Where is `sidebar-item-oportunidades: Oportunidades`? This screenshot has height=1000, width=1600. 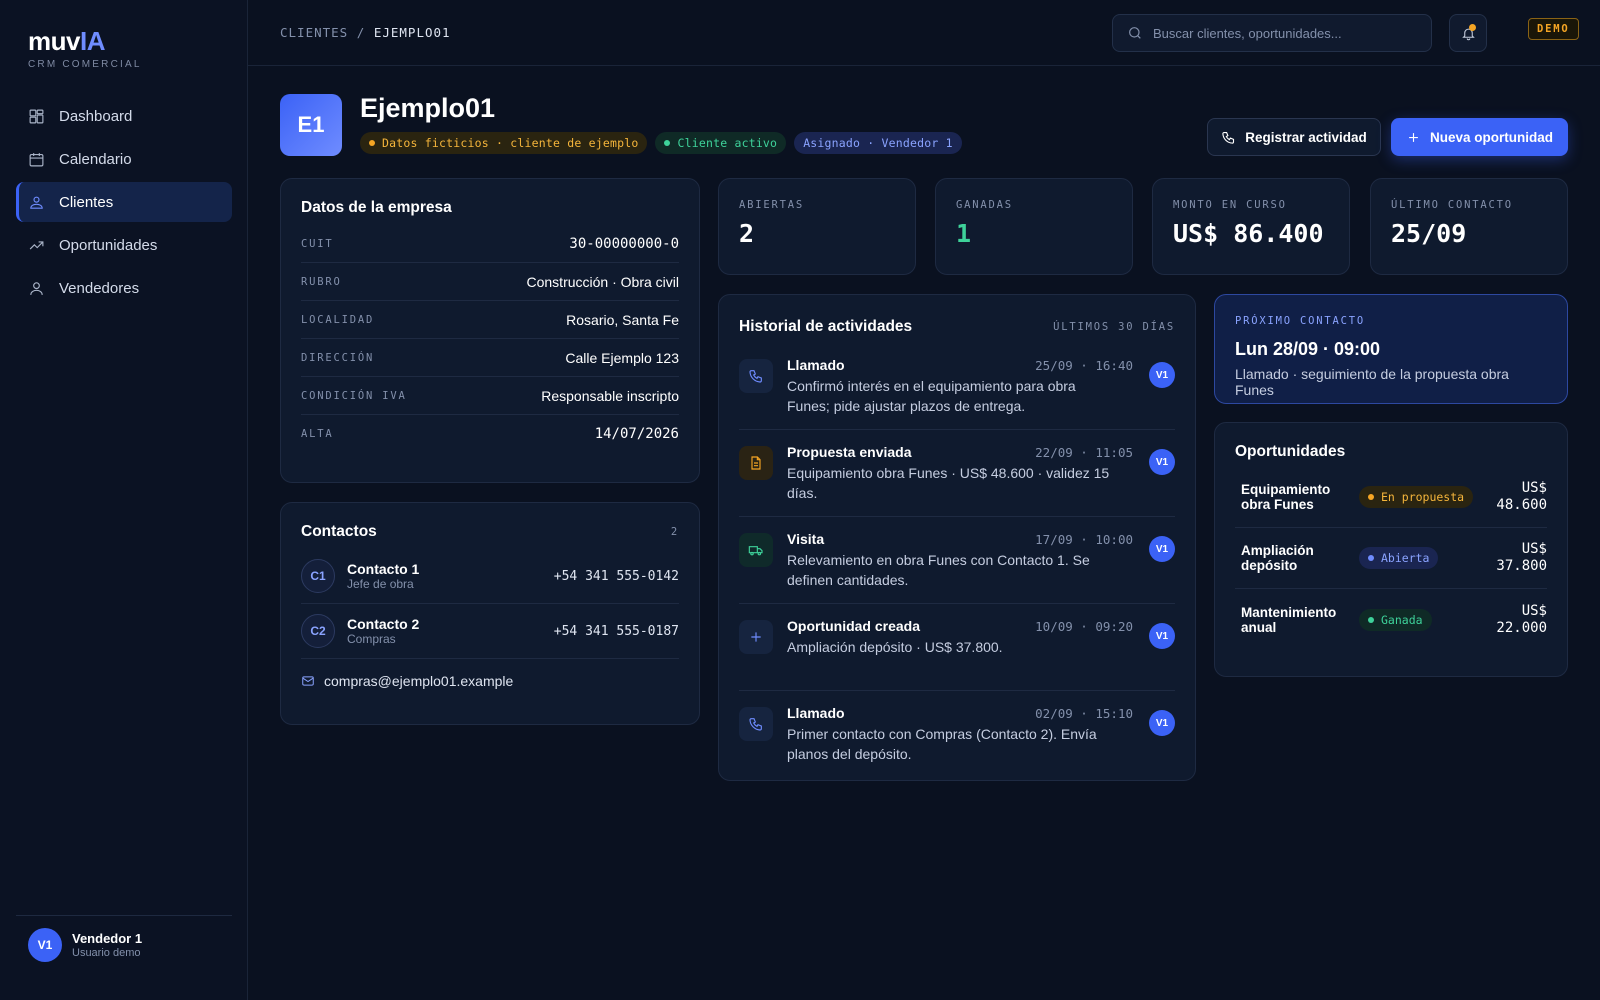 sidebar-item-oportunidades: Oportunidades is located at coordinates (124, 245).